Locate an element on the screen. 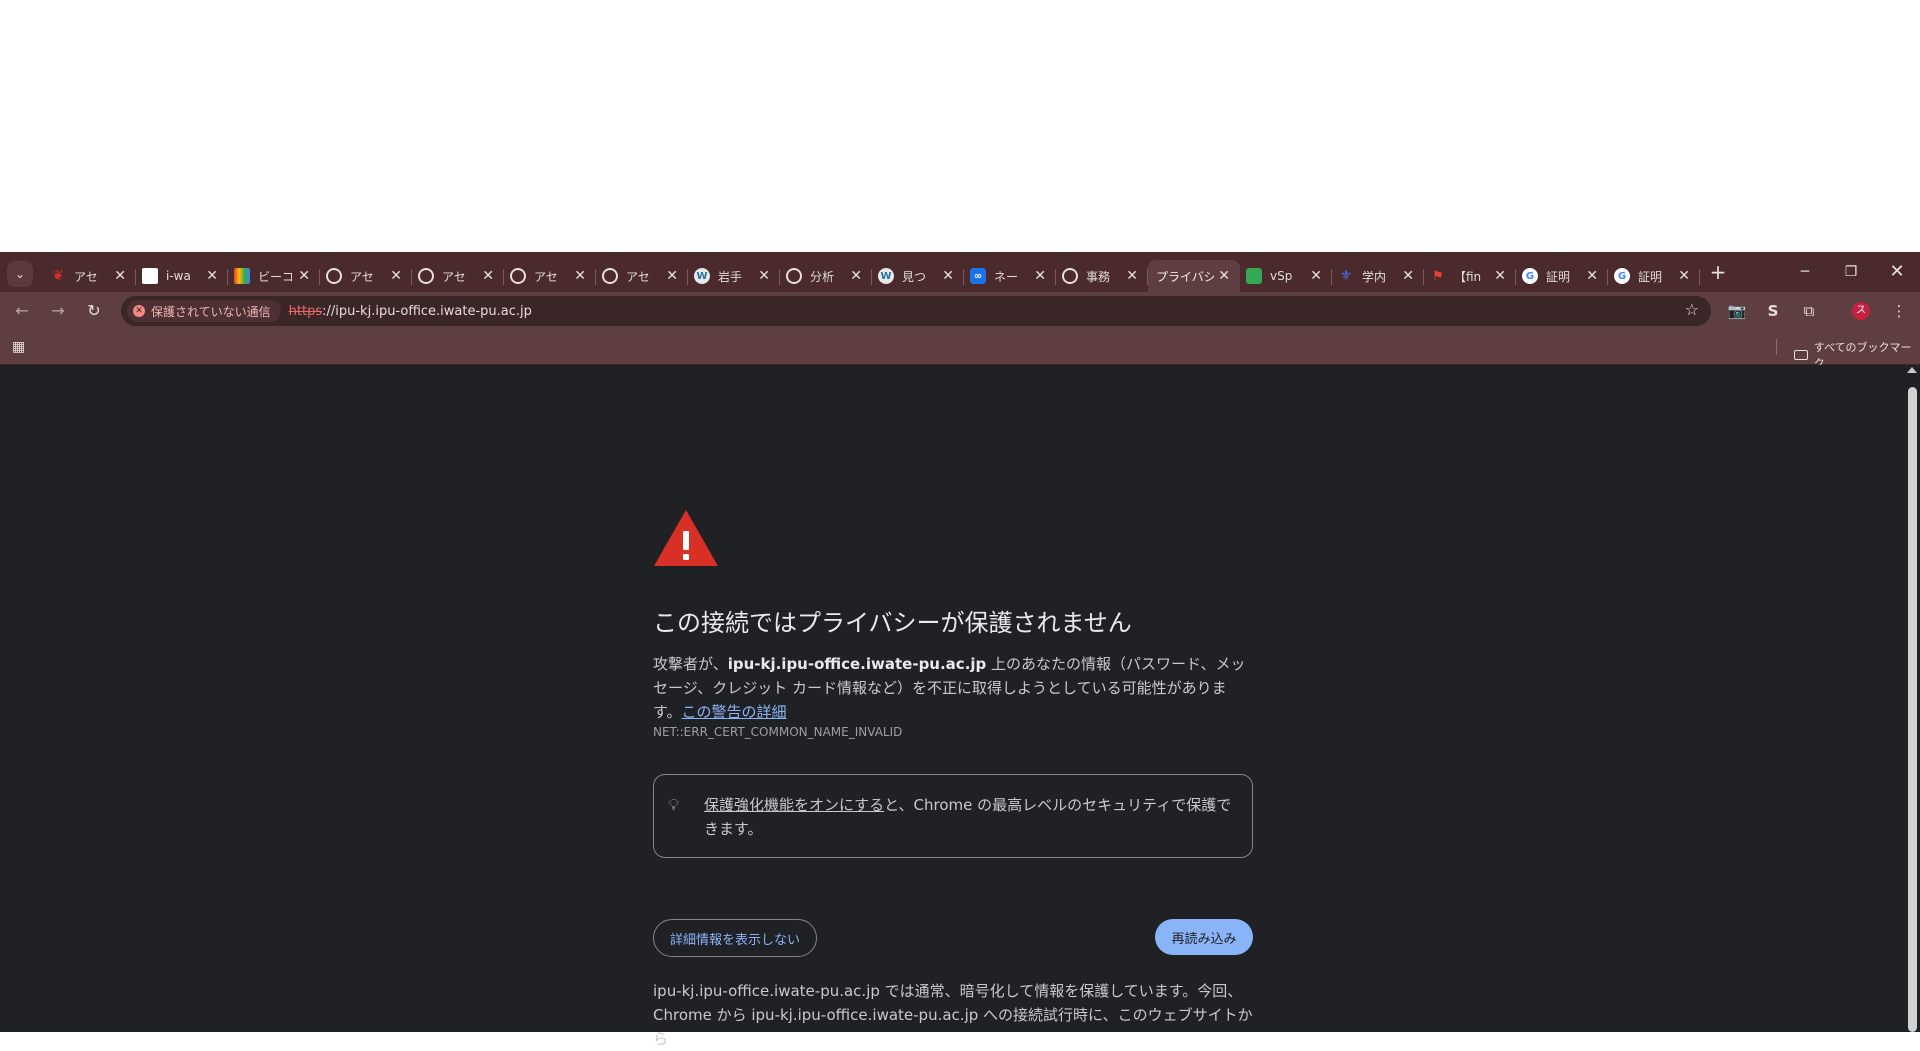 This screenshot has width=1920, height=1051. bookmark-star-icon: ☆ is located at coordinates (1692, 309).